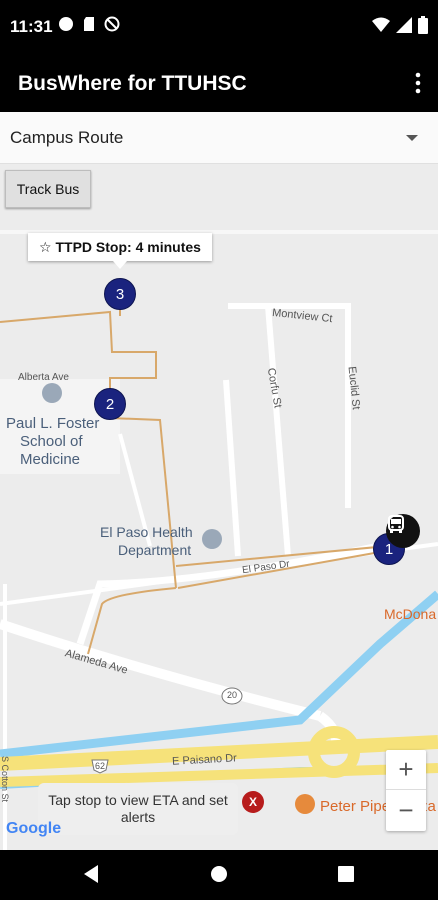  What do you see at coordinates (155, 550) in the screenshot?
I see `map-label-health-dept-2: Department` at bounding box center [155, 550].